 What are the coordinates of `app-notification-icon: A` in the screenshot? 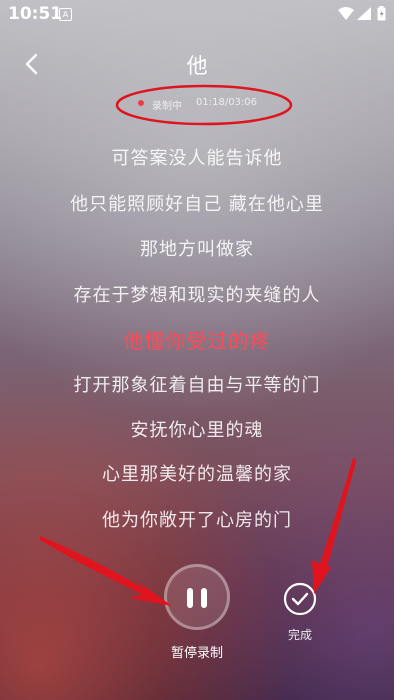 It's located at (65, 14).